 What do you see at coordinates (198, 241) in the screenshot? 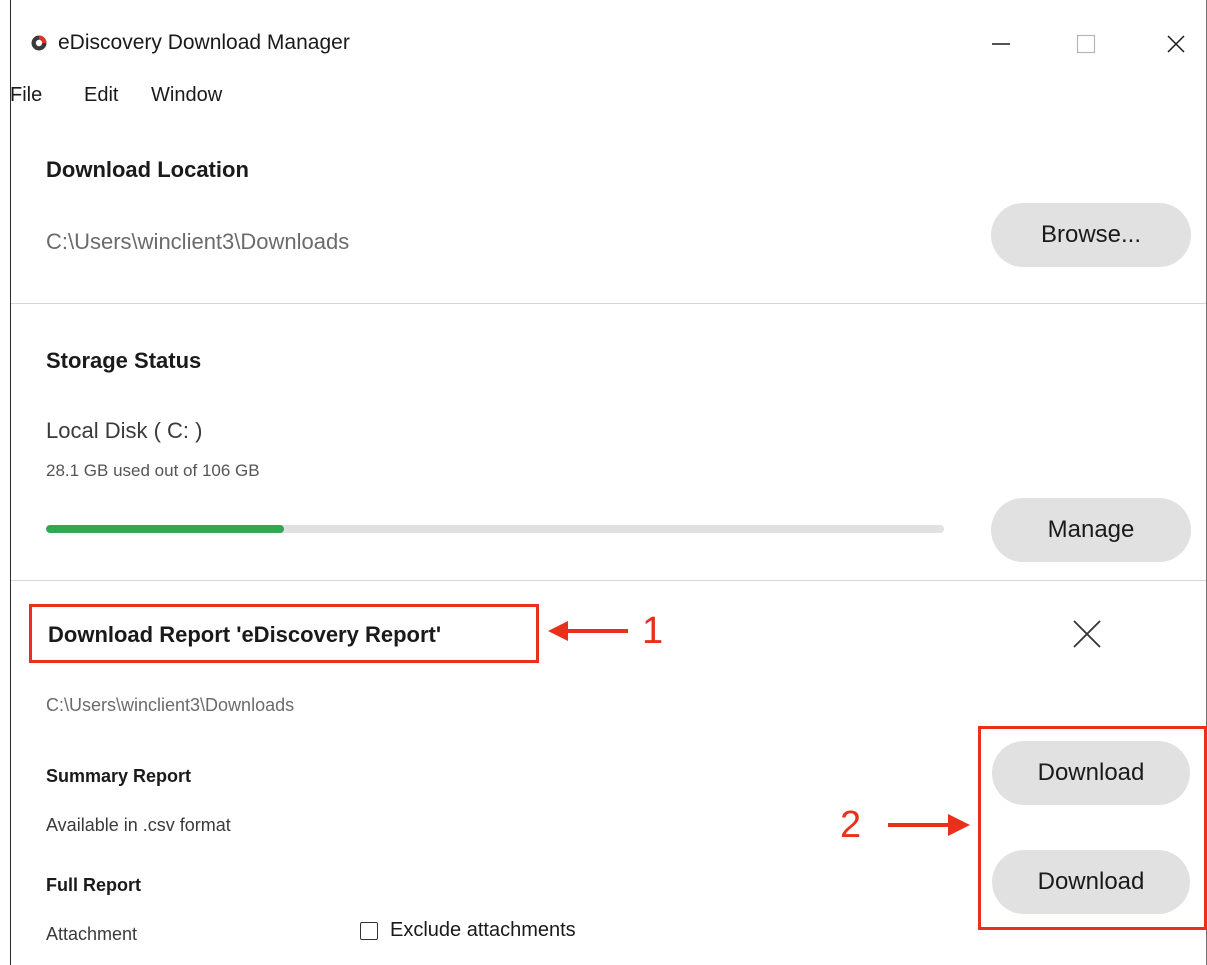
I see `download-location-path: C:\Users\winclient3\Downloads` at bounding box center [198, 241].